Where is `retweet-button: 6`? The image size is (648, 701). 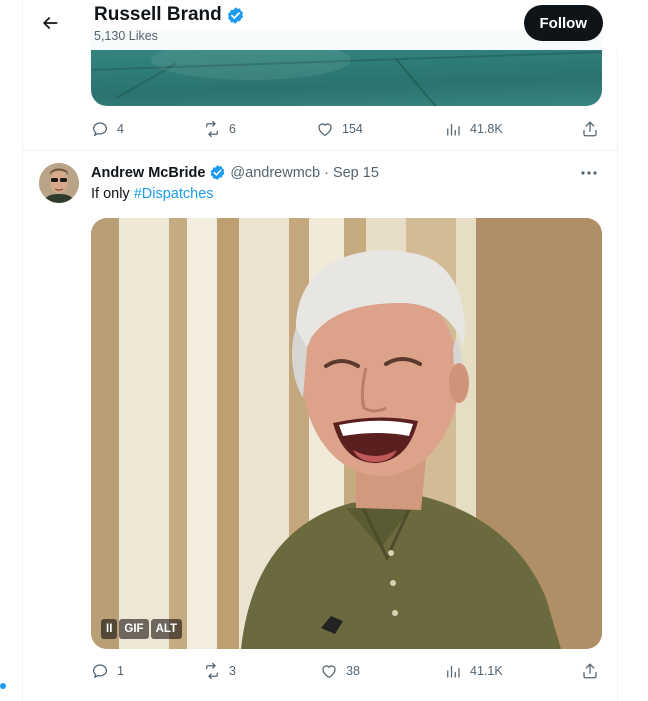
retweet-button: 6 is located at coordinates (219, 129).